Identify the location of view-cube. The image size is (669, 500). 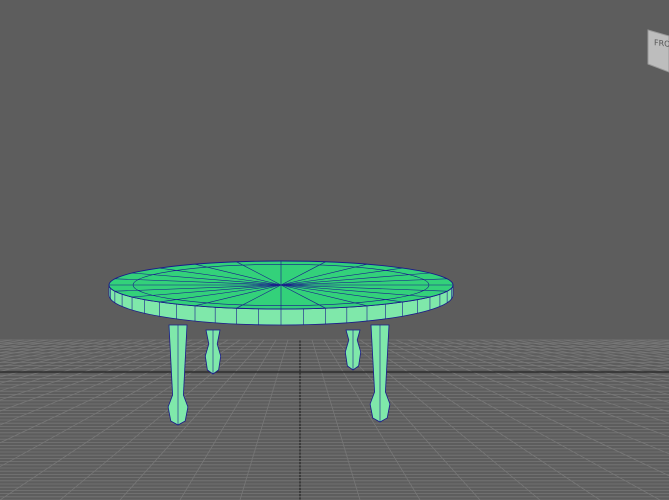
(658, 51).